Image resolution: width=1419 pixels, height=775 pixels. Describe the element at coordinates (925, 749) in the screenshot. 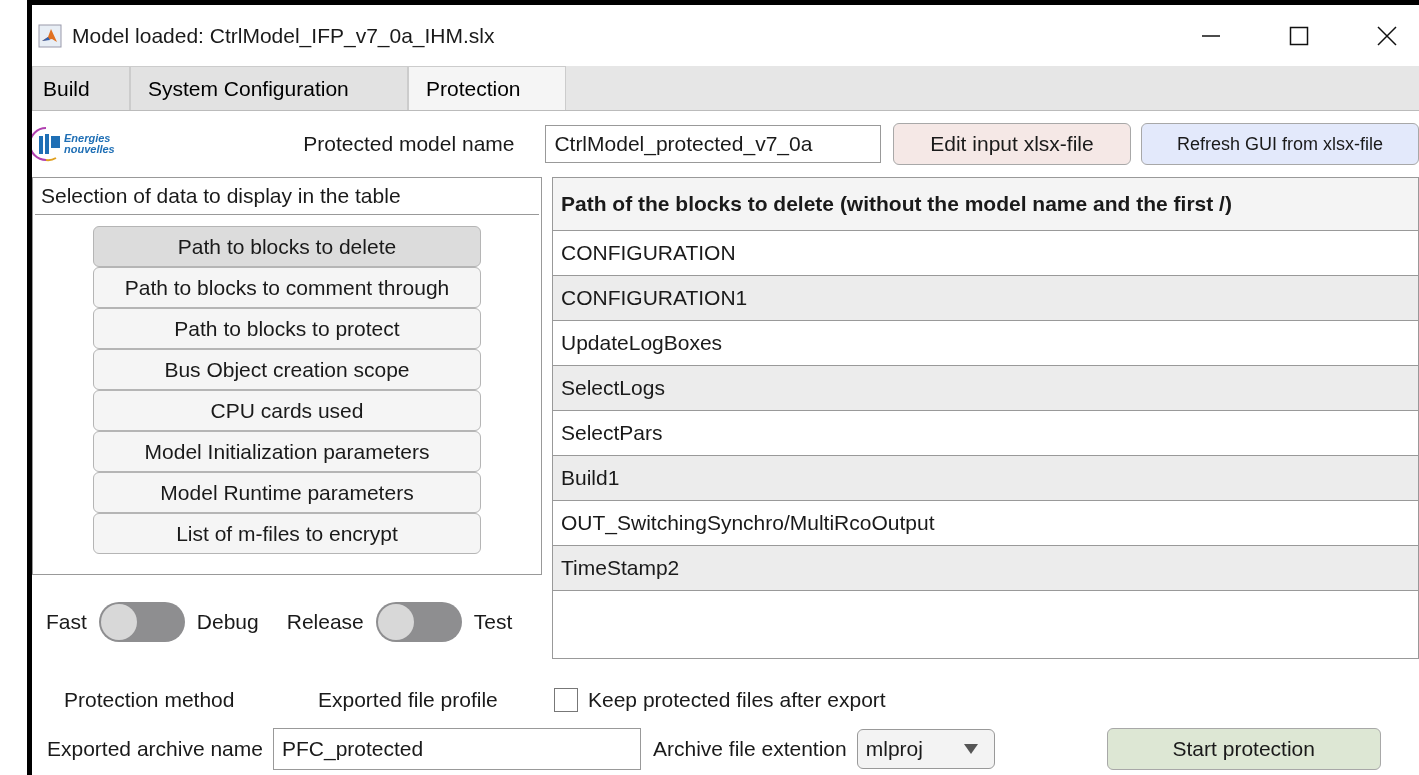

I see `dropdown: mlproj` at that location.